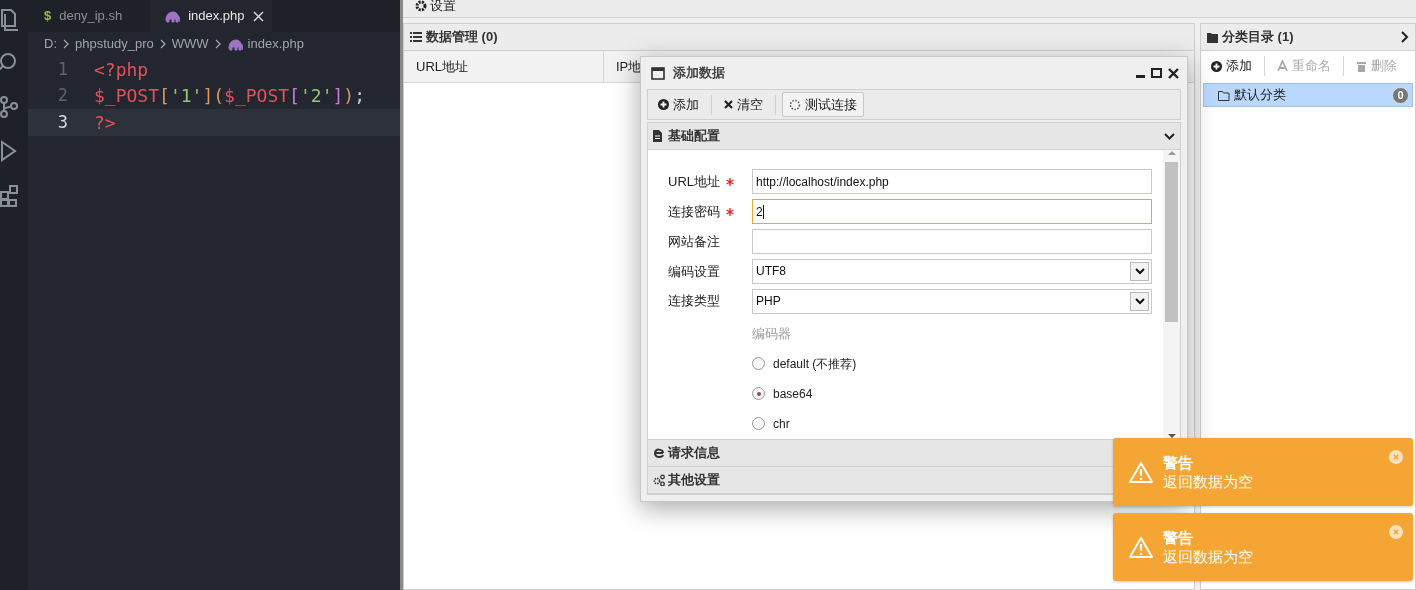 This screenshot has width=1416, height=590. Describe the element at coordinates (699, 73) in the screenshot. I see `dialog-title: 添加数据` at that location.